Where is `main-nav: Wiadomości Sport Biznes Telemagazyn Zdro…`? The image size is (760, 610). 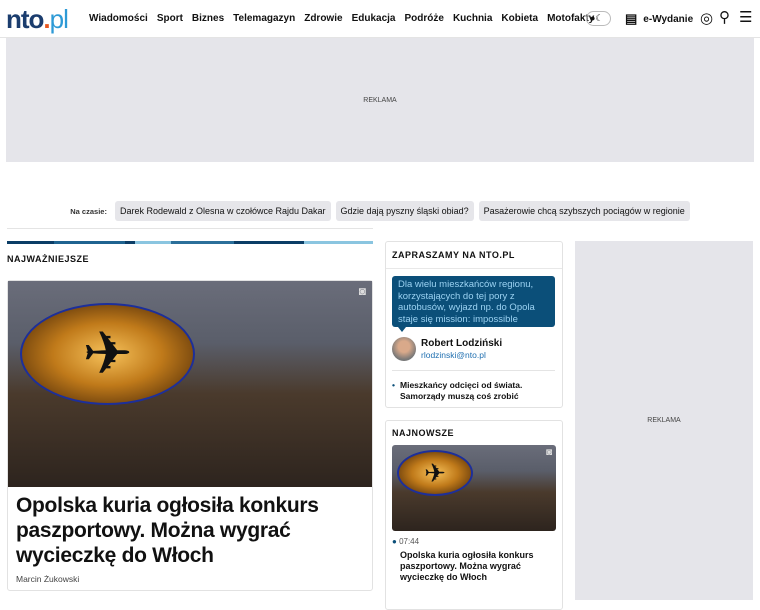 main-nav: Wiadomości Sport Biznes Telemagazyn Zdro… is located at coordinates (341, 18).